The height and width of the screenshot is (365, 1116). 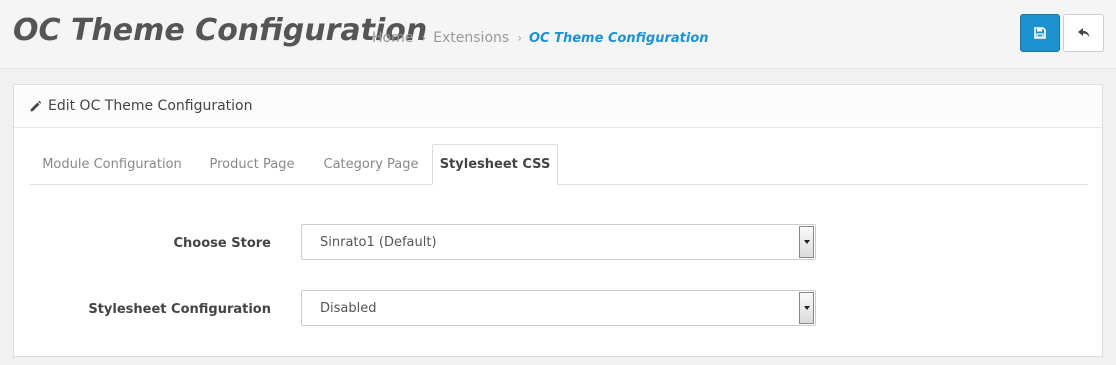 I want to click on reply-icon, so click(x=1083, y=33).